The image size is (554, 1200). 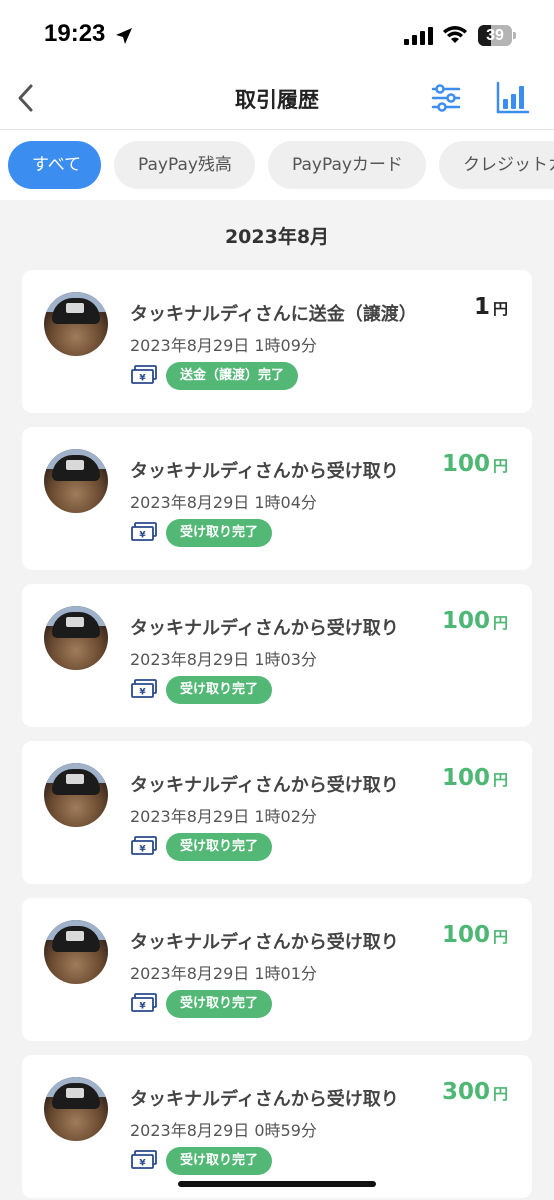 What do you see at coordinates (223, 502) in the screenshot?
I see `transaction-date: 2023年8月29日 1時04分` at bounding box center [223, 502].